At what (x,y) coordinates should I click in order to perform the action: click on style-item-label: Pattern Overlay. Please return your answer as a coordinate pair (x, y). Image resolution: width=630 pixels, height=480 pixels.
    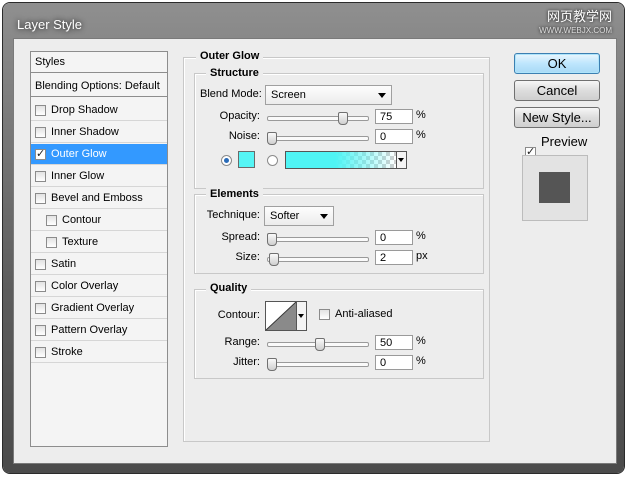
    Looking at the image, I should click on (89, 330).